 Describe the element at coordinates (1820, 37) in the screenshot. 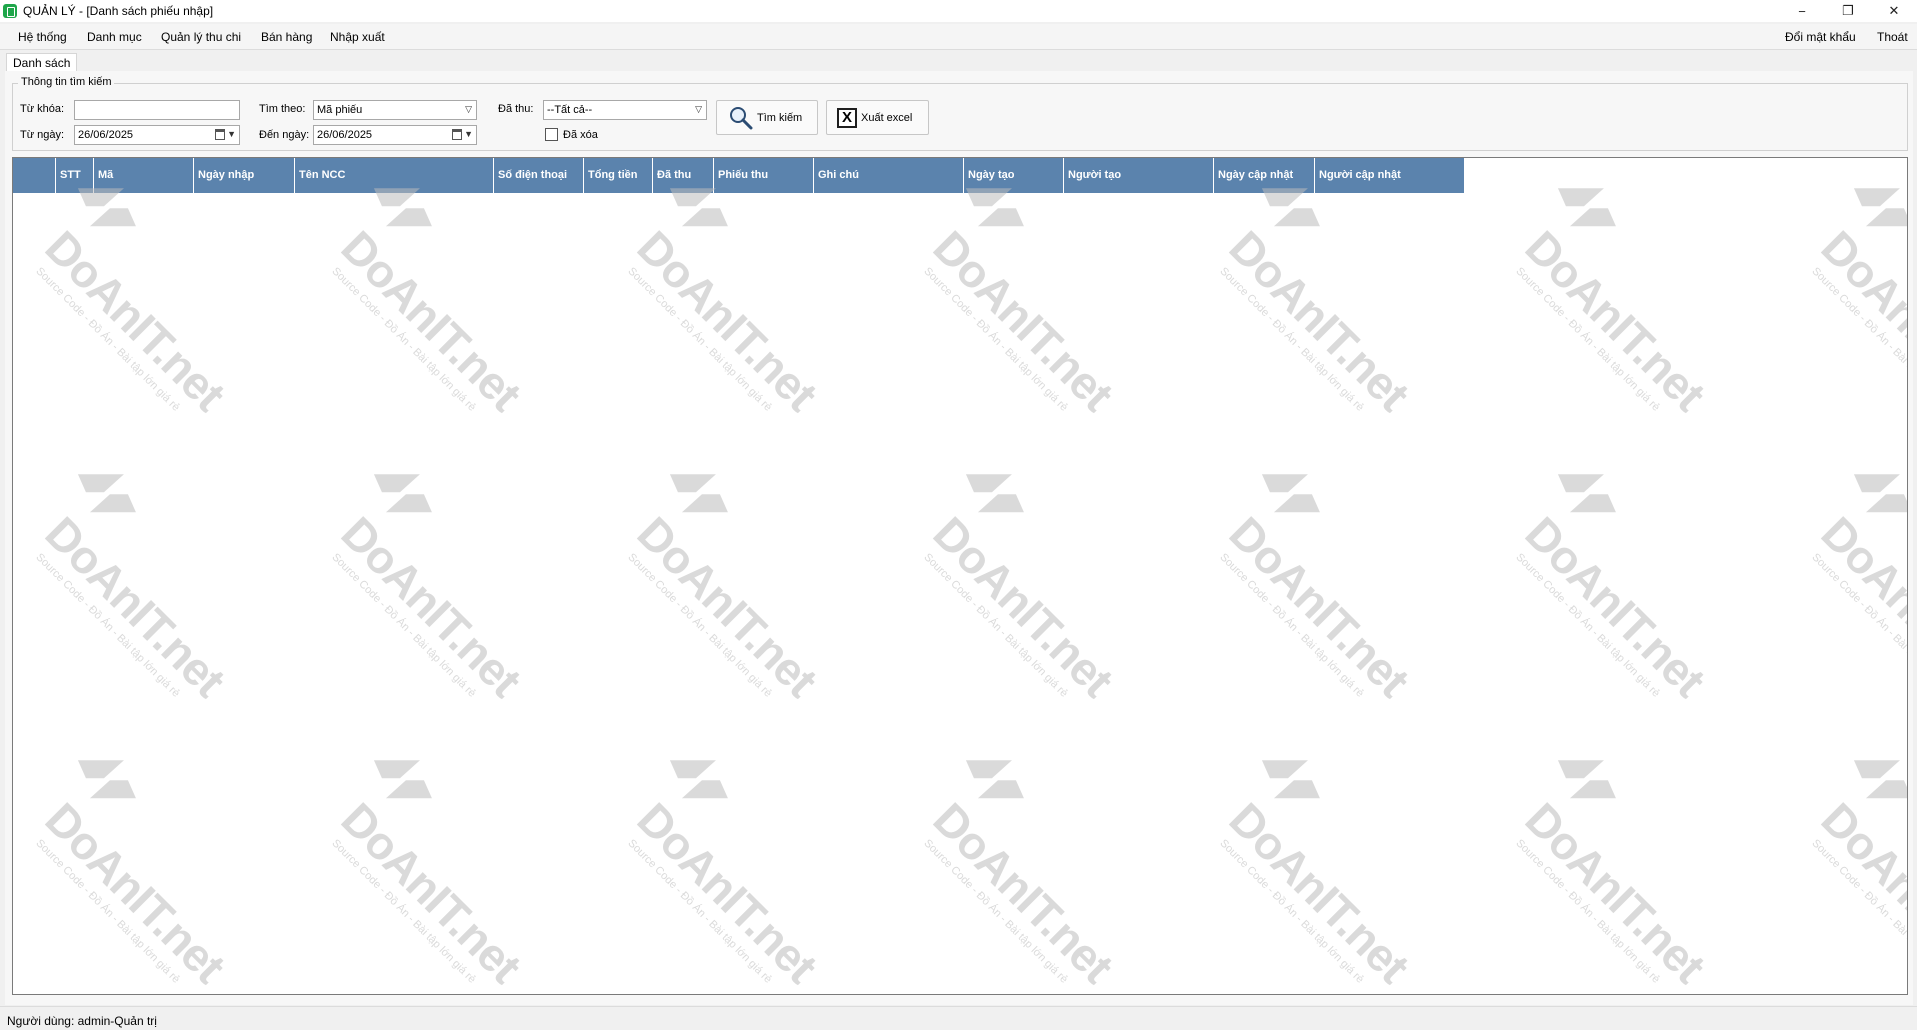

I see `menu-doi-mat-khau: Đổi mật khẩu` at that location.